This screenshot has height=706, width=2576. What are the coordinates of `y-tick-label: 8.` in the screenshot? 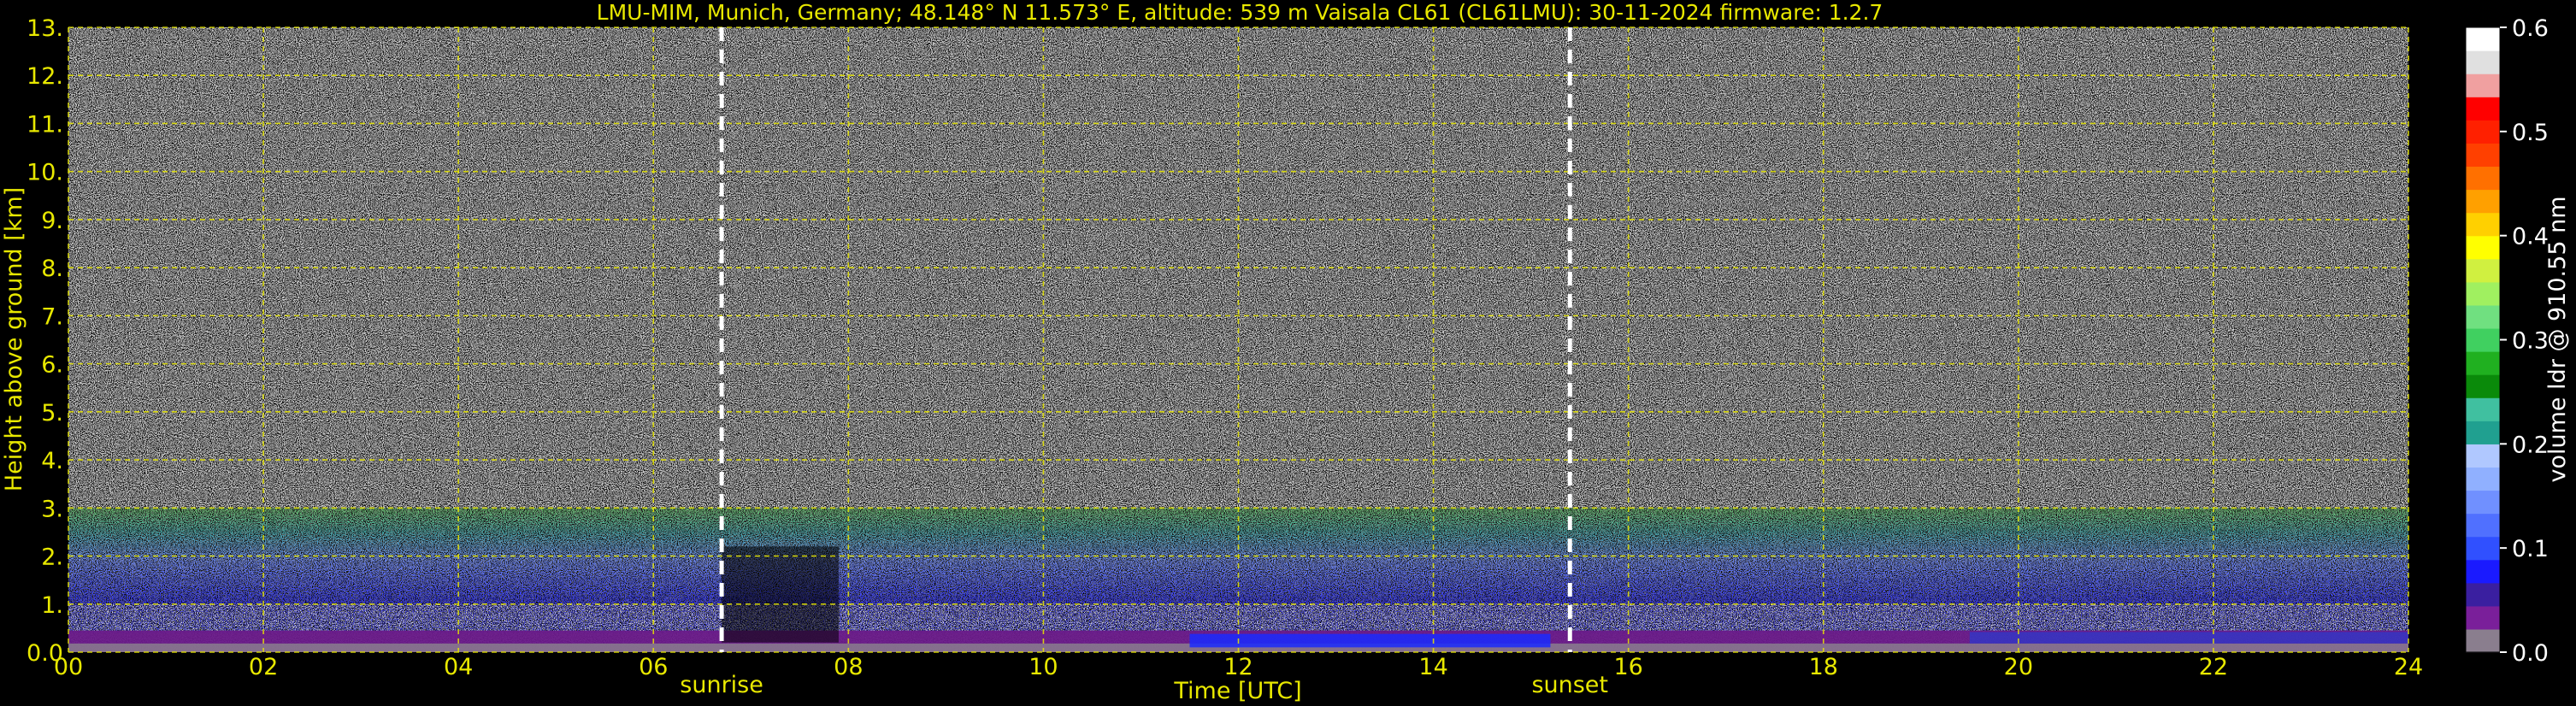 It's located at (52, 269).